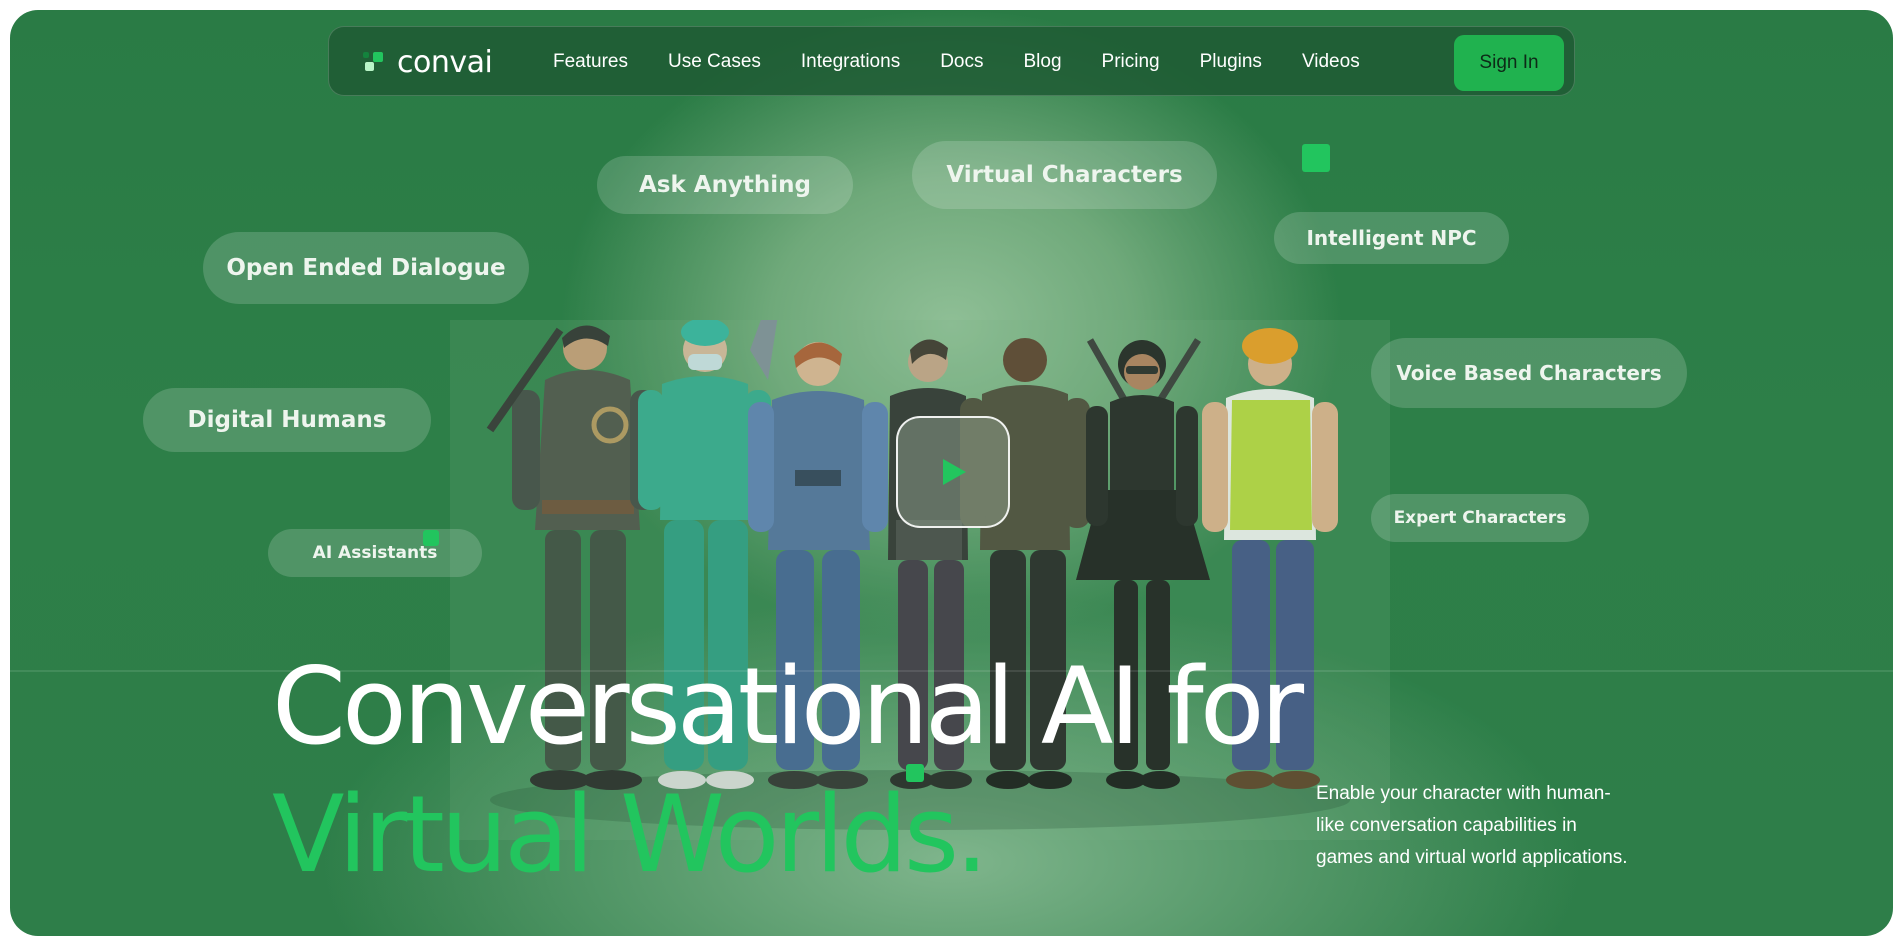 This screenshot has width=1903, height=944. Describe the element at coordinates (366, 268) in the screenshot. I see `tag-open-ended-dialogue: Open Ended Dialogue` at that location.